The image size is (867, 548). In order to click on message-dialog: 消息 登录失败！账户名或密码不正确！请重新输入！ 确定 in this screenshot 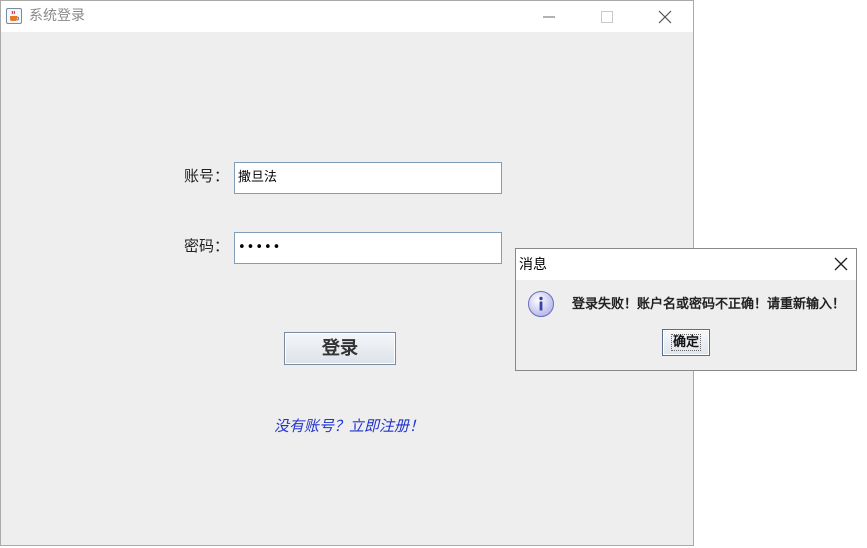, I will do `click(686, 309)`.